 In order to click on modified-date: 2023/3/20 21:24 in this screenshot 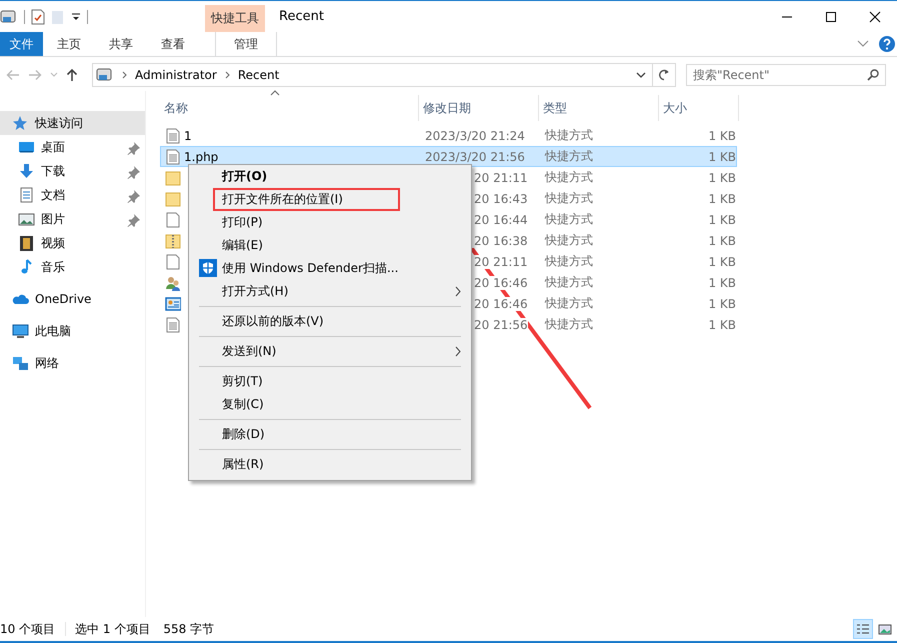, I will do `click(475, 135)`.